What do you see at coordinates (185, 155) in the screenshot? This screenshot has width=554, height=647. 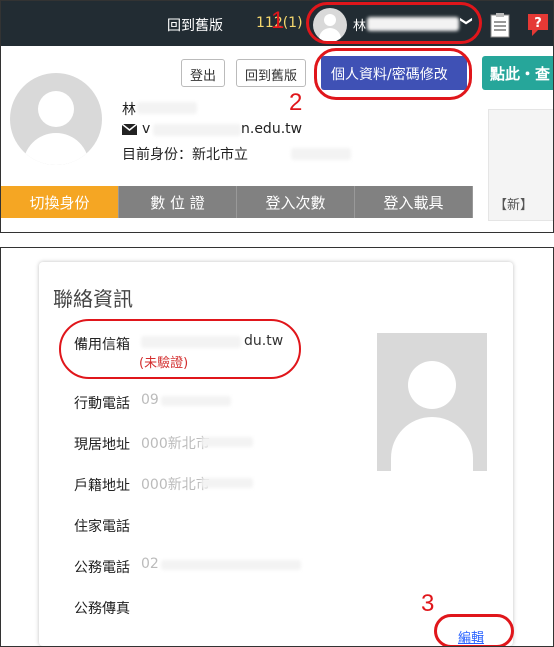 I see `current-identity: 目前身份：新北市立` at bounding box center [185, 155].